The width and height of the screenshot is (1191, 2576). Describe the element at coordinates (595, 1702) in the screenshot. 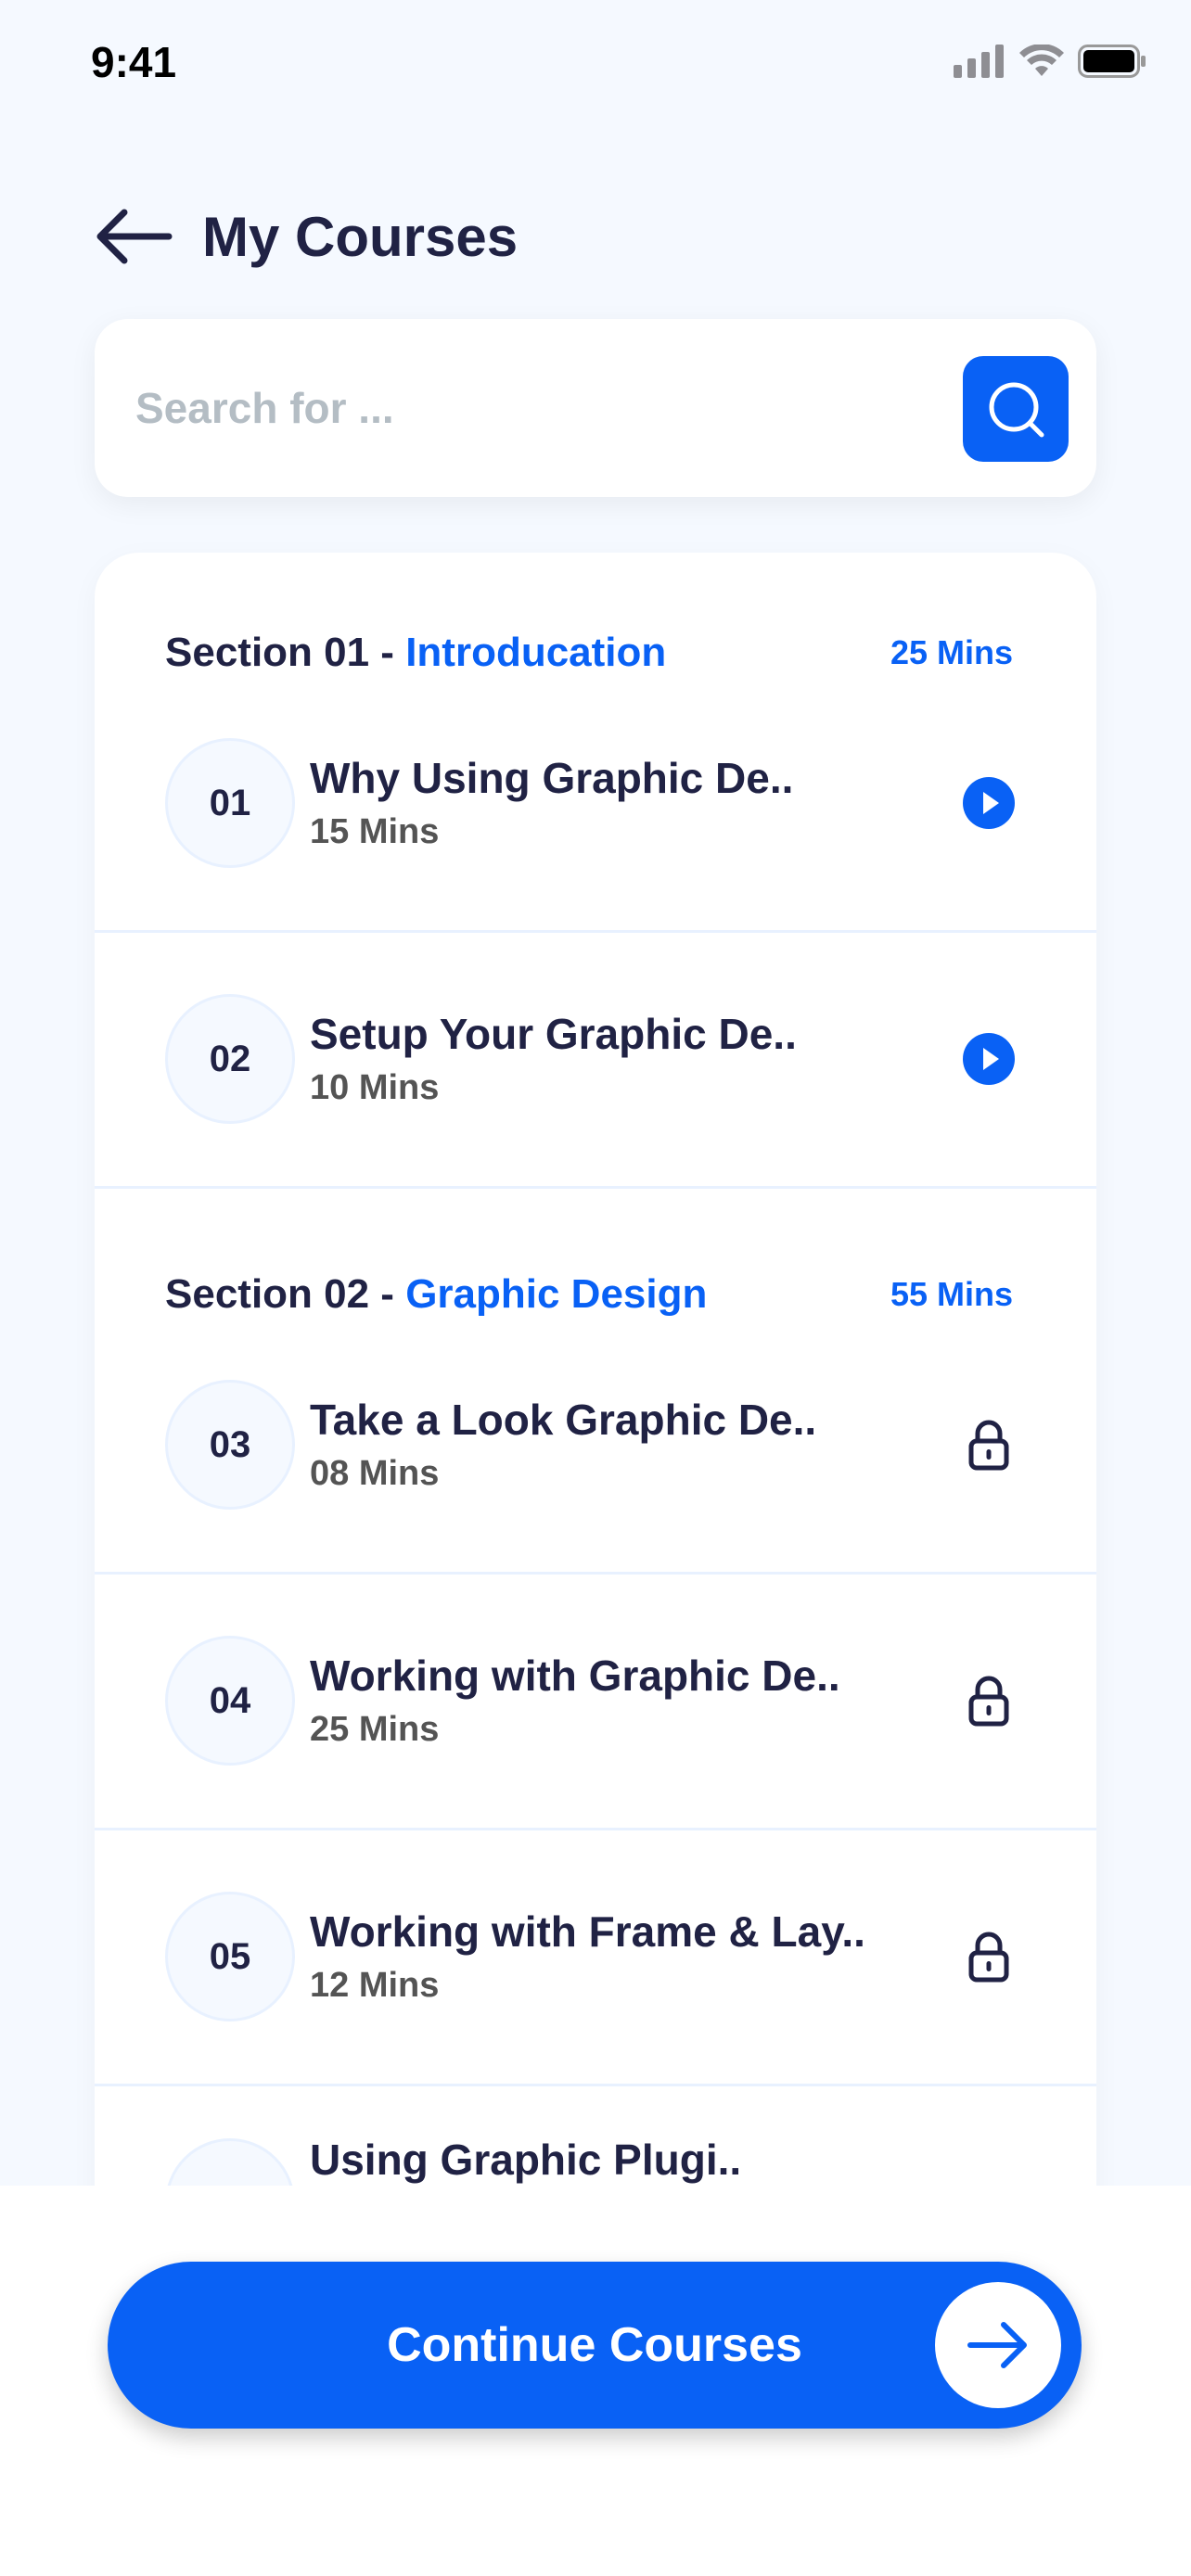

I see `lesson-item-04: 04 Working with Graphic De.. 25 Mins` at that location.